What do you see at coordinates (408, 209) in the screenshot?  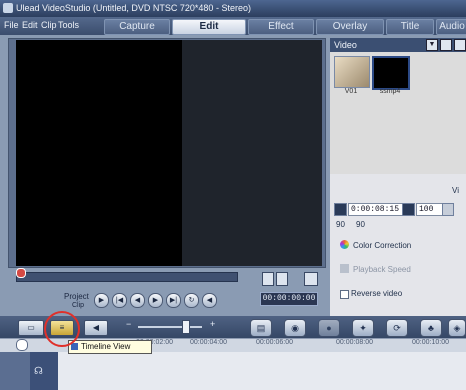 I see `volume-icon` at bounding box center [408, 209].